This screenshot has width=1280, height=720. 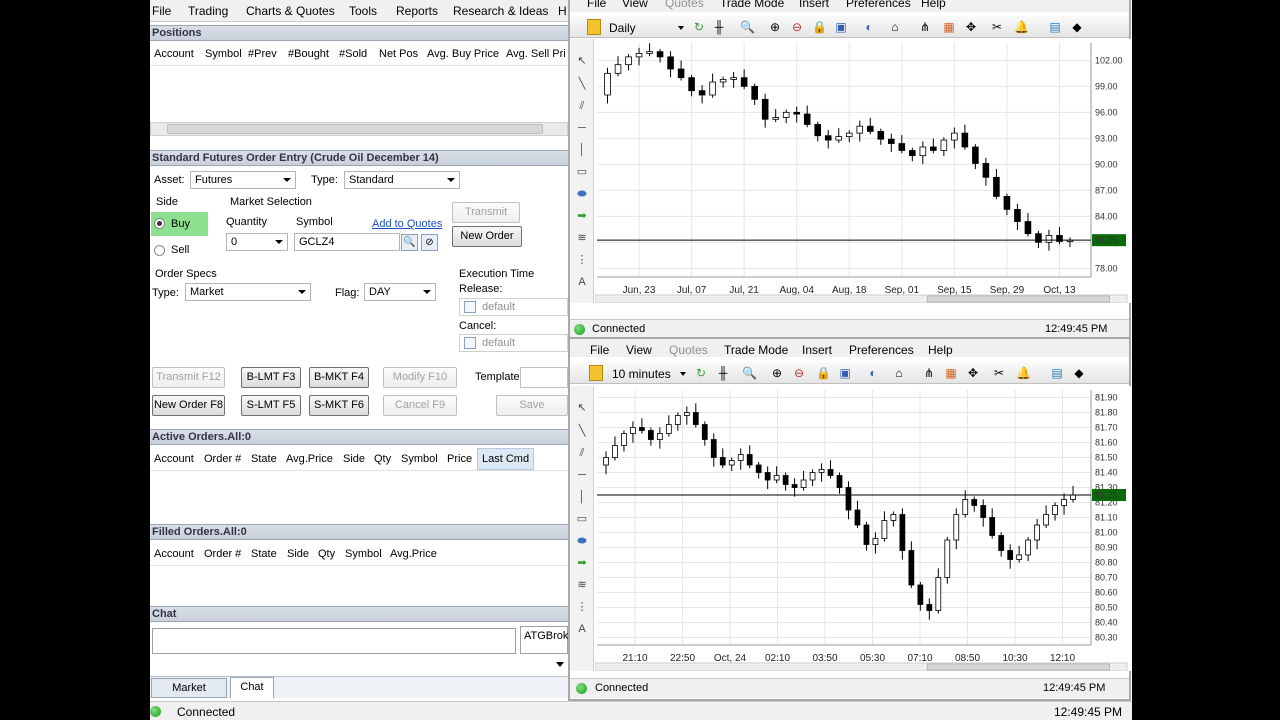 I want to click on col-bought: #Bought, so click(x=308, y=54).